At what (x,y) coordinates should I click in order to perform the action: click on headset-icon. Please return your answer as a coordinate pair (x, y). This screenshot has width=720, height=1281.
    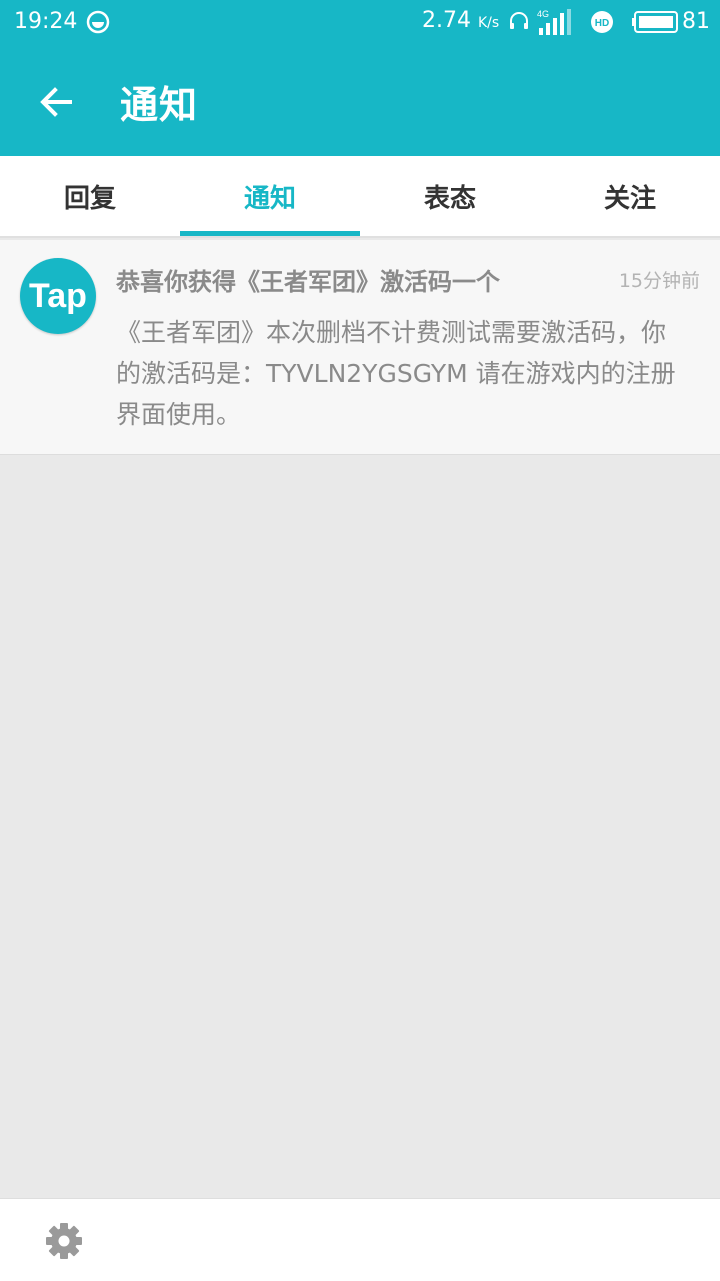
    Looking at the image, I should click on (519, 20).